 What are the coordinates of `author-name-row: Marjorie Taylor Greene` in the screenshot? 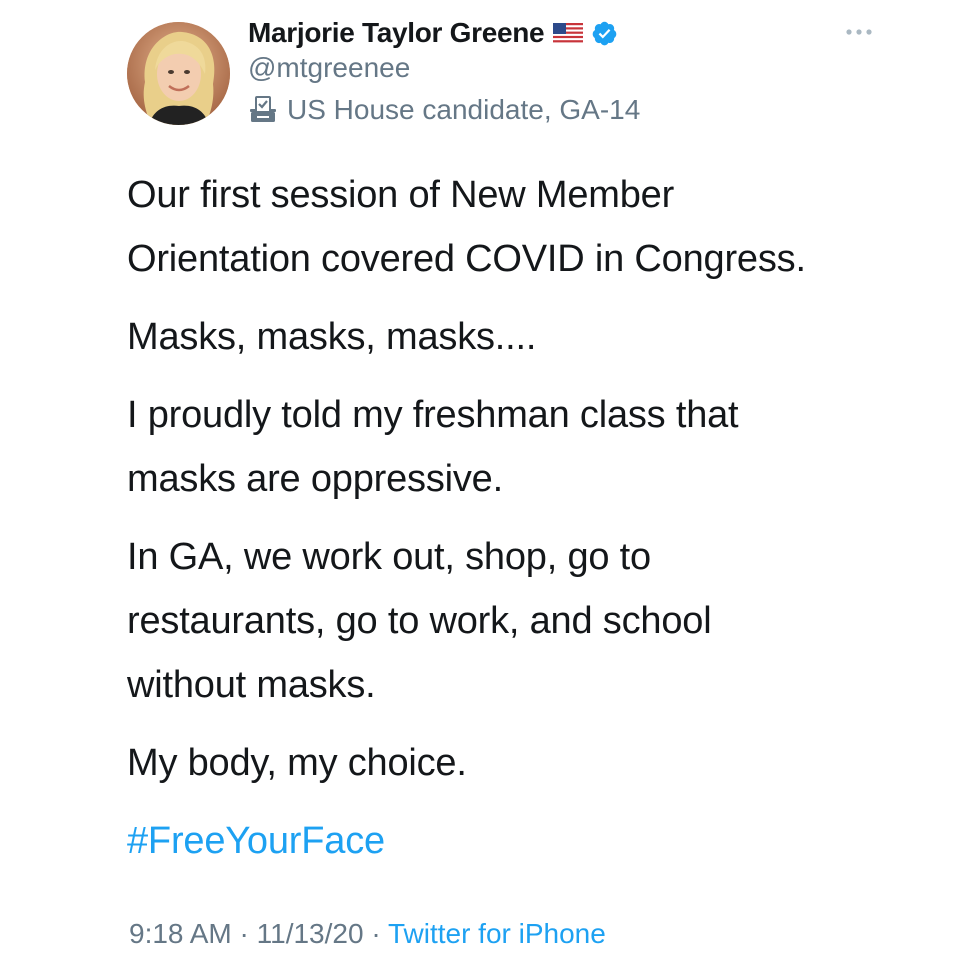 It's located at (433, 33).